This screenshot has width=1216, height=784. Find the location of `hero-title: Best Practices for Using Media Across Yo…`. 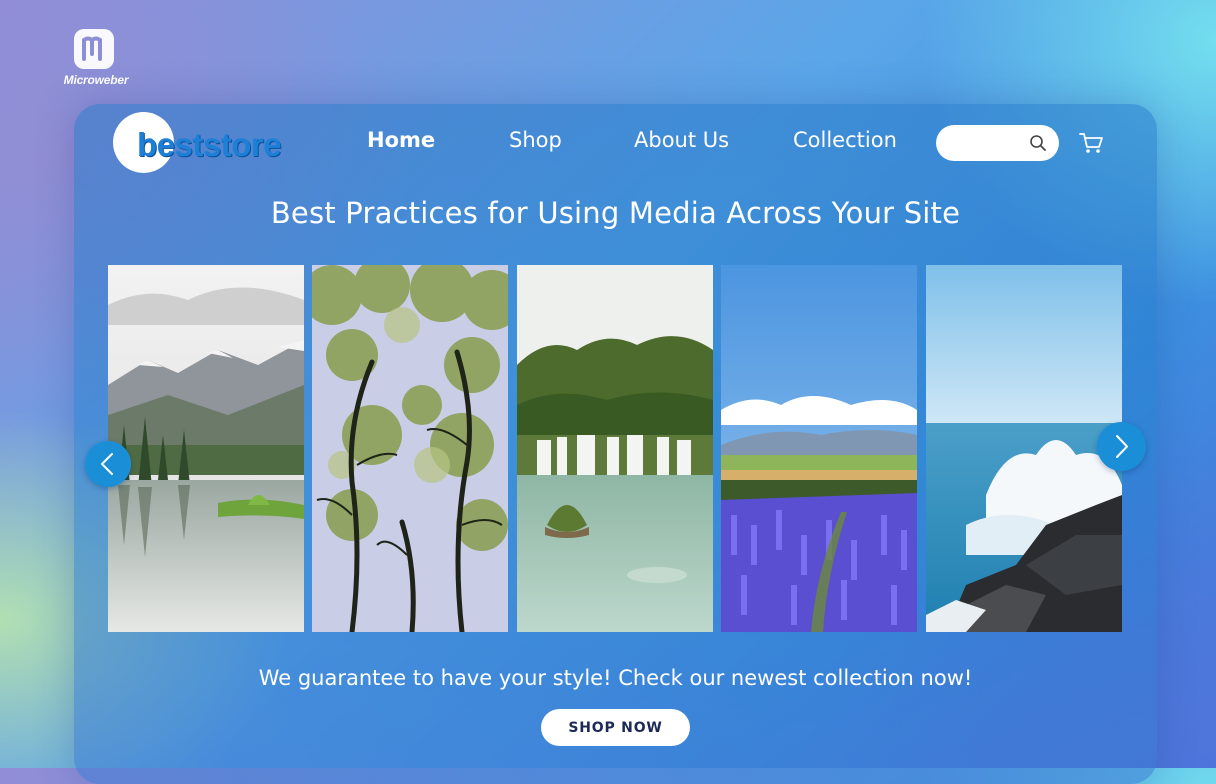

hero-title: Best Practices for Using Media Across Yo… is located at coordinates (615, 213).